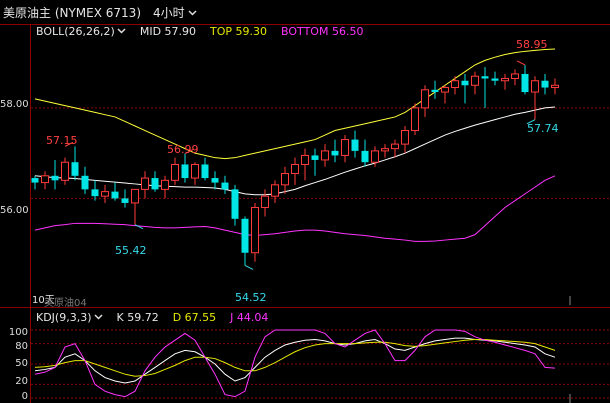 This screenshot has height=403, width=610. Describe the element at coordinates (305, 307) in the screenshot. I see `pane-divider` at that location.